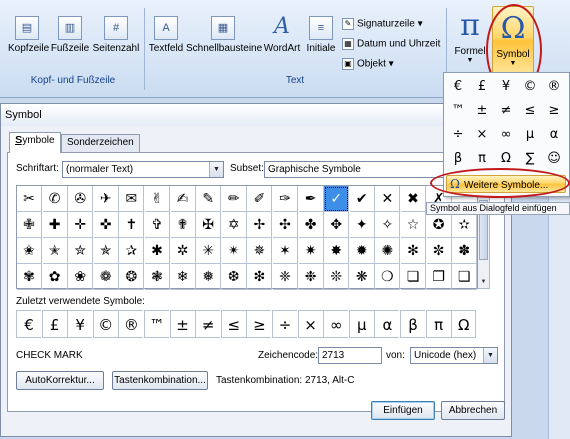  I want to click on symbol-cell: ✦, so click(362, 225).